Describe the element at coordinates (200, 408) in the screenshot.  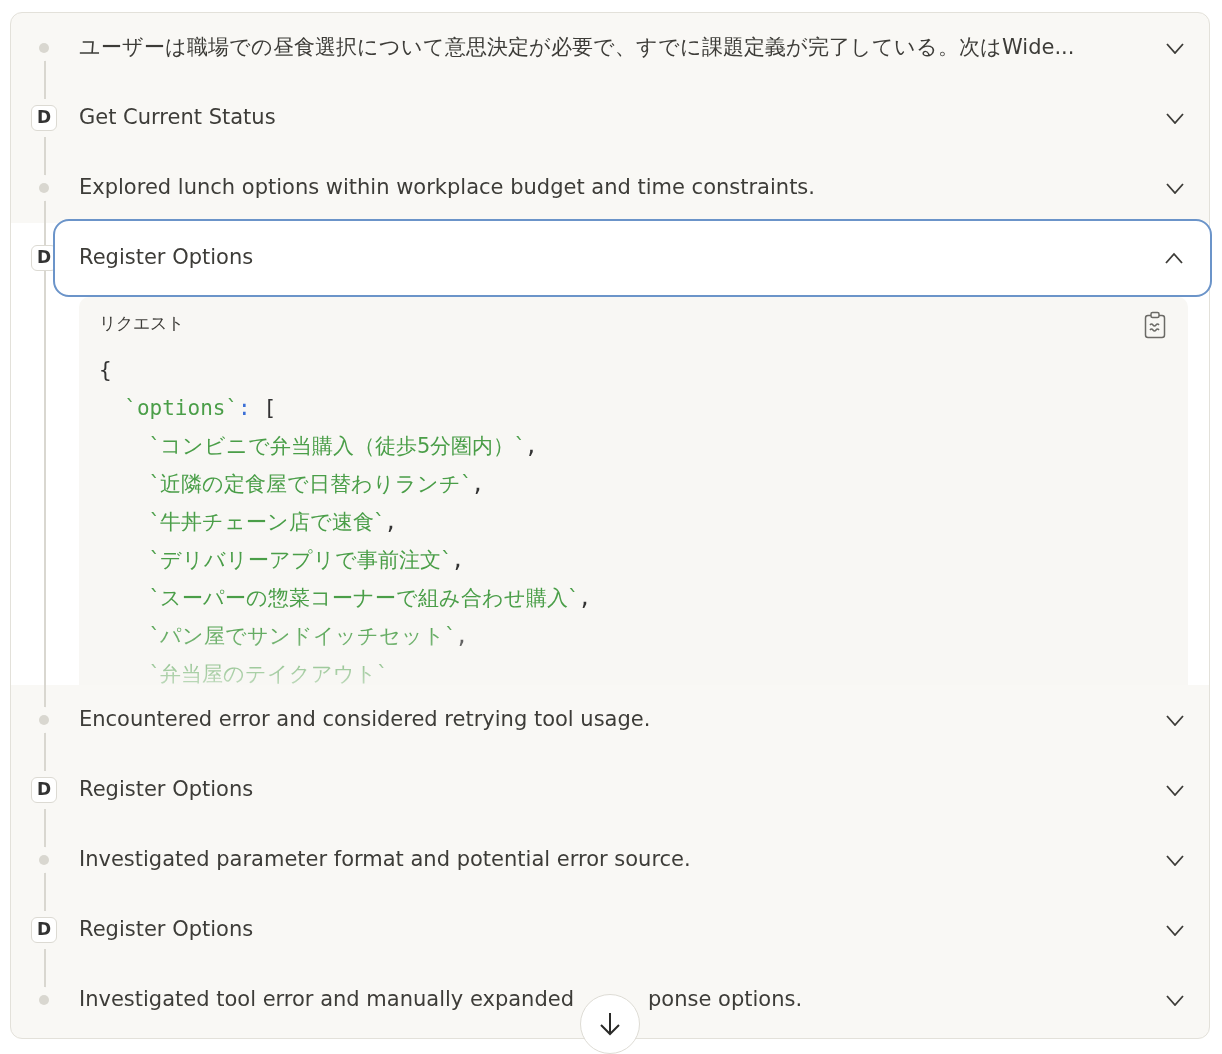
I see `code-line: `options`: [` at that location.